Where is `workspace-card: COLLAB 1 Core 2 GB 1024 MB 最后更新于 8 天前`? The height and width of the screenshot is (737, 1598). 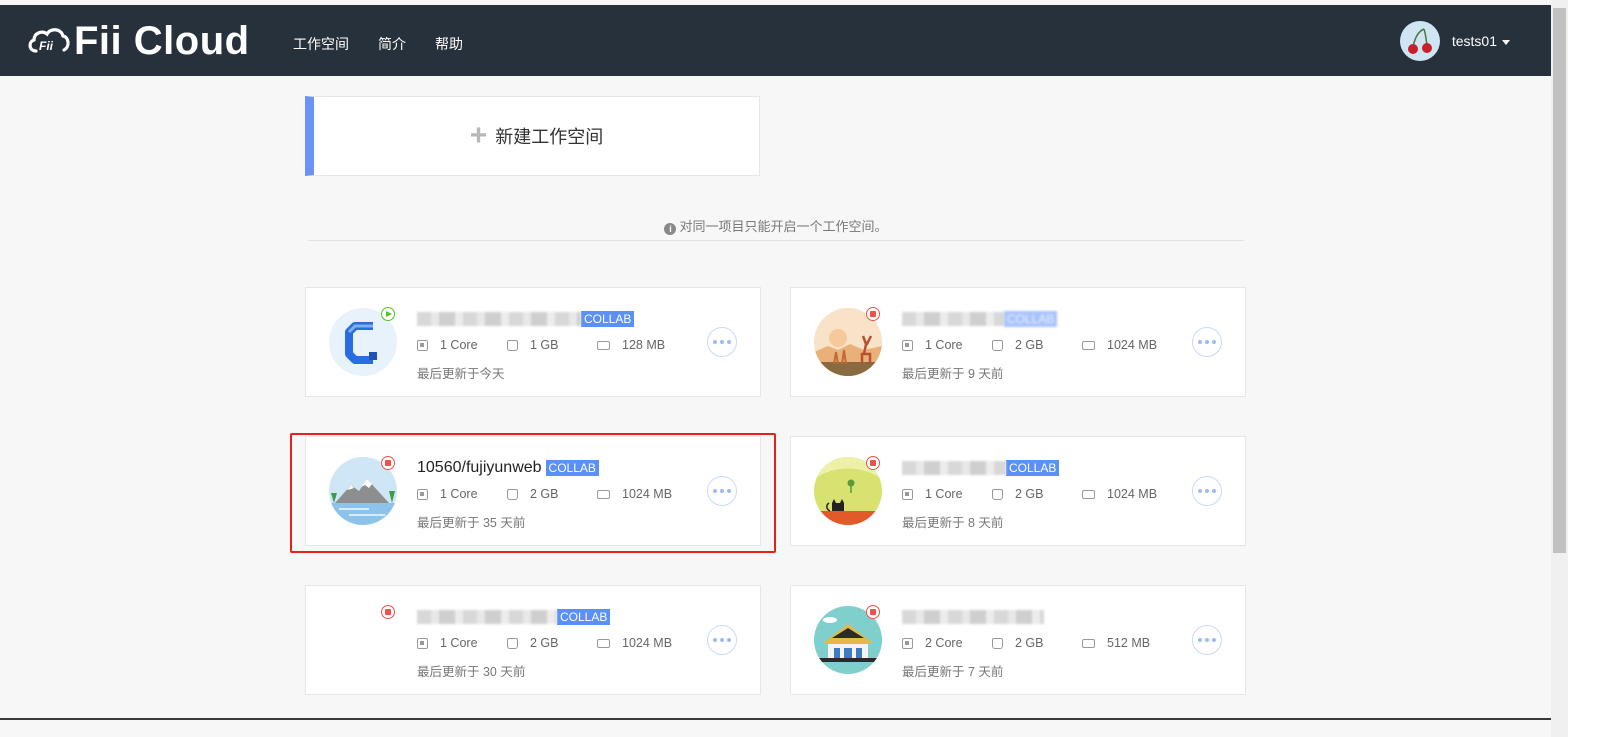
workspace-card: COLLAB 1 Core 2 GB 1024 MB 最后更新于 8 天前 is located at coordinates (1018, 491).